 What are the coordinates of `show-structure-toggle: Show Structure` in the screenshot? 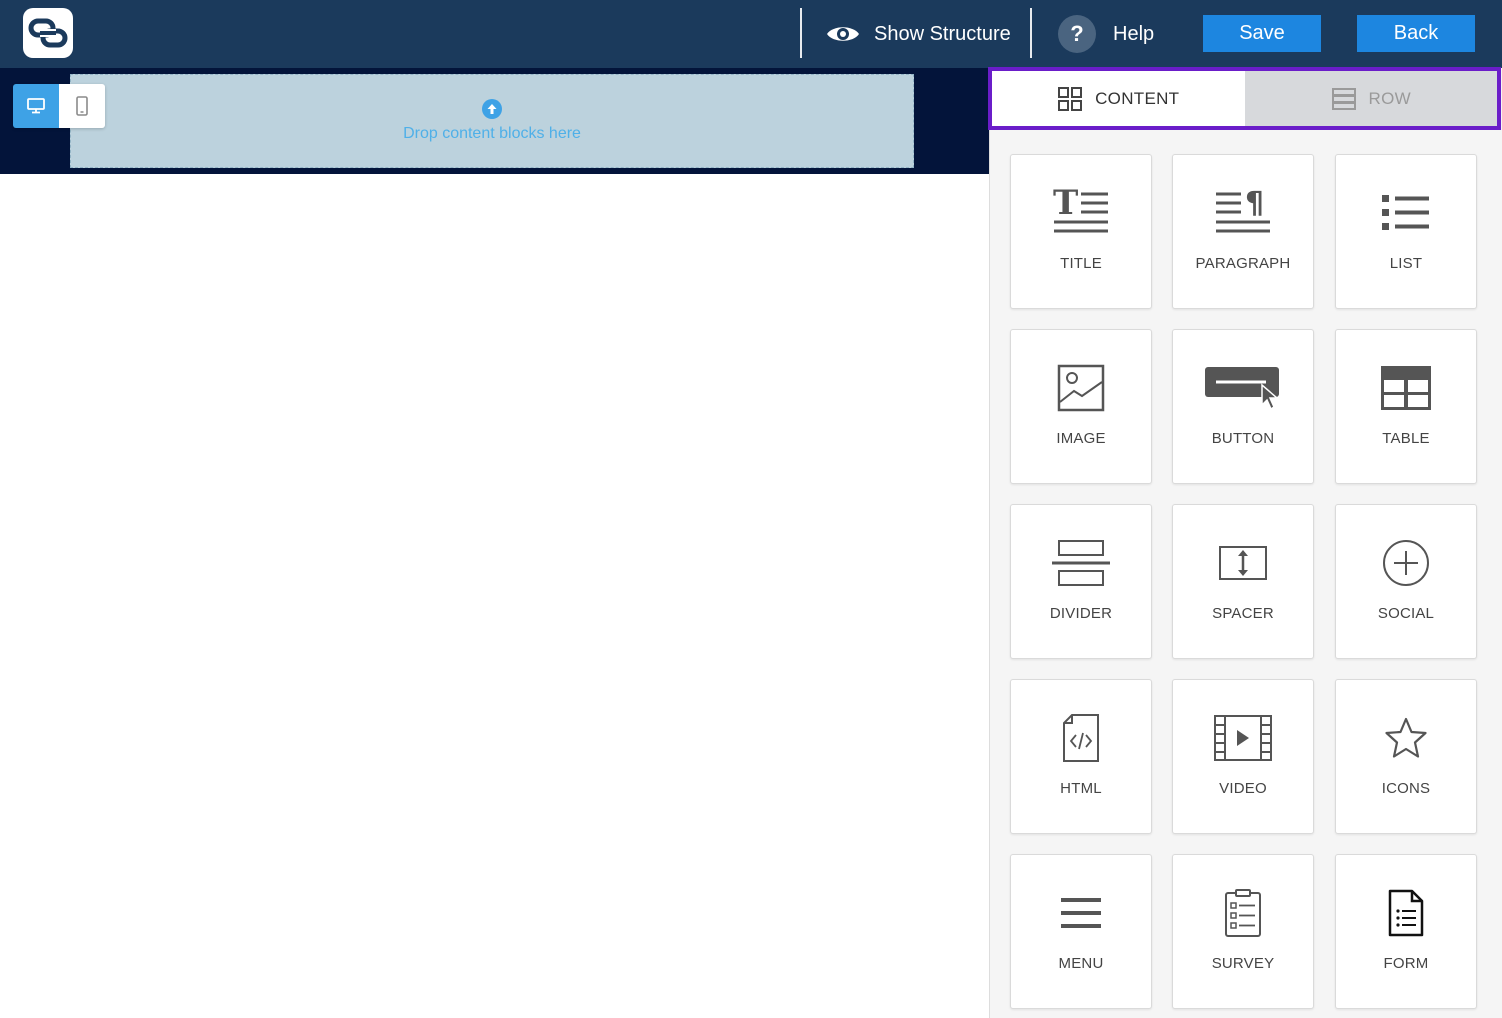 It's located at (918, 34).